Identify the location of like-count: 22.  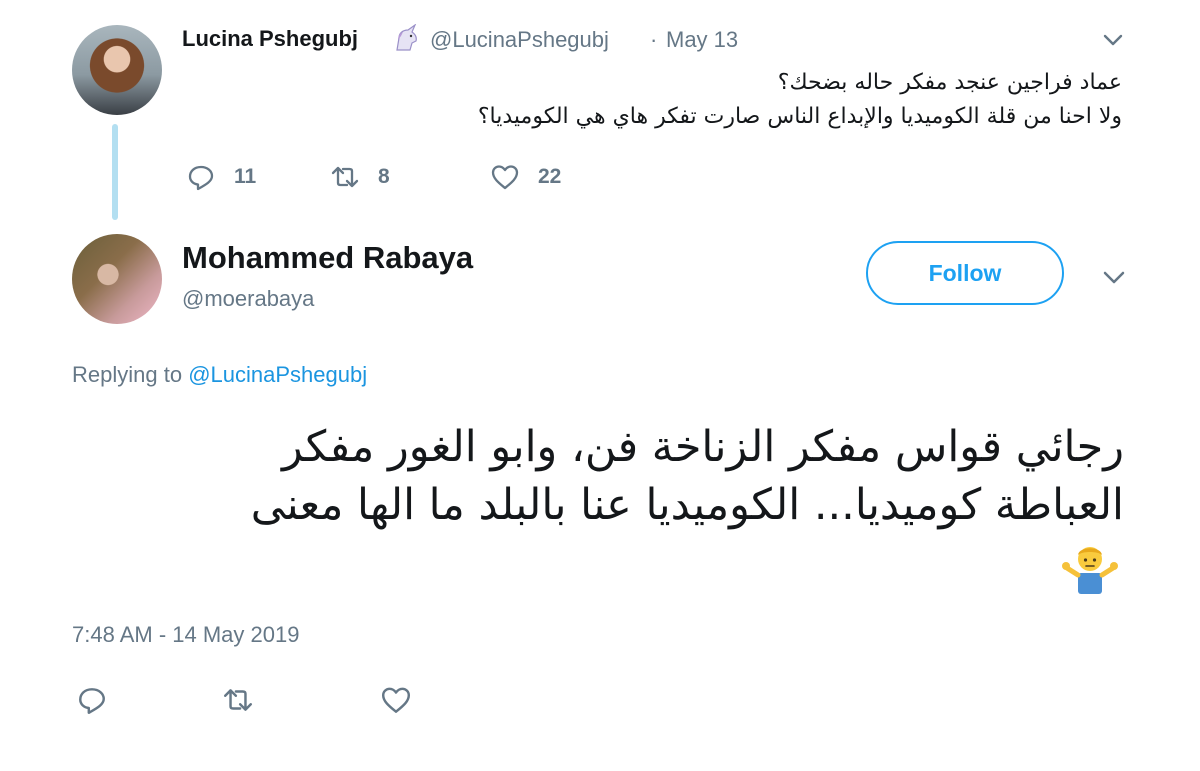
(550, 176).